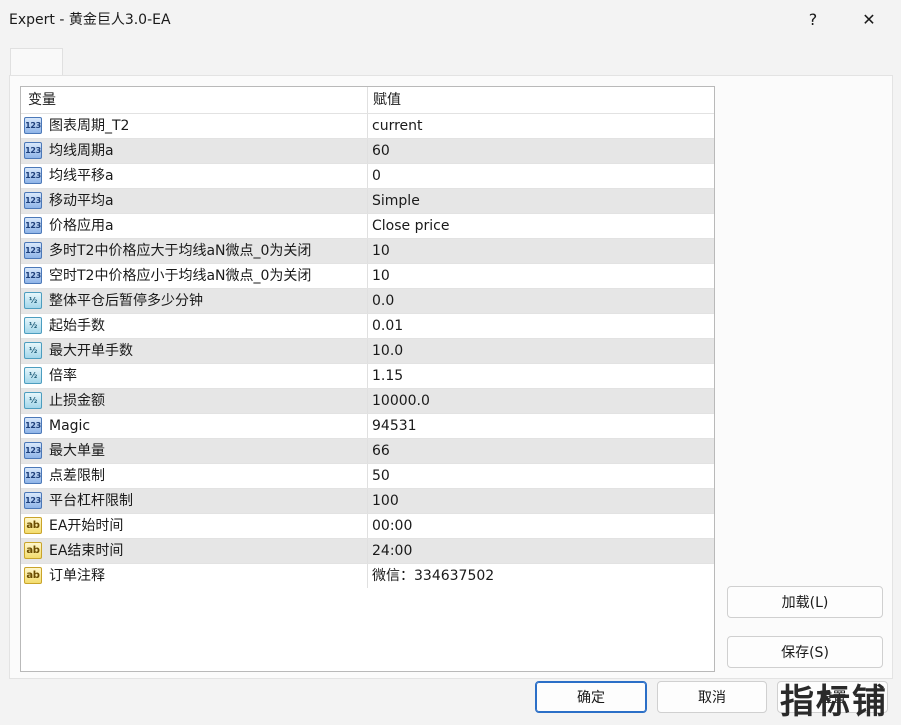  I want to click on variable-value: 1.15, so click(540, 376).